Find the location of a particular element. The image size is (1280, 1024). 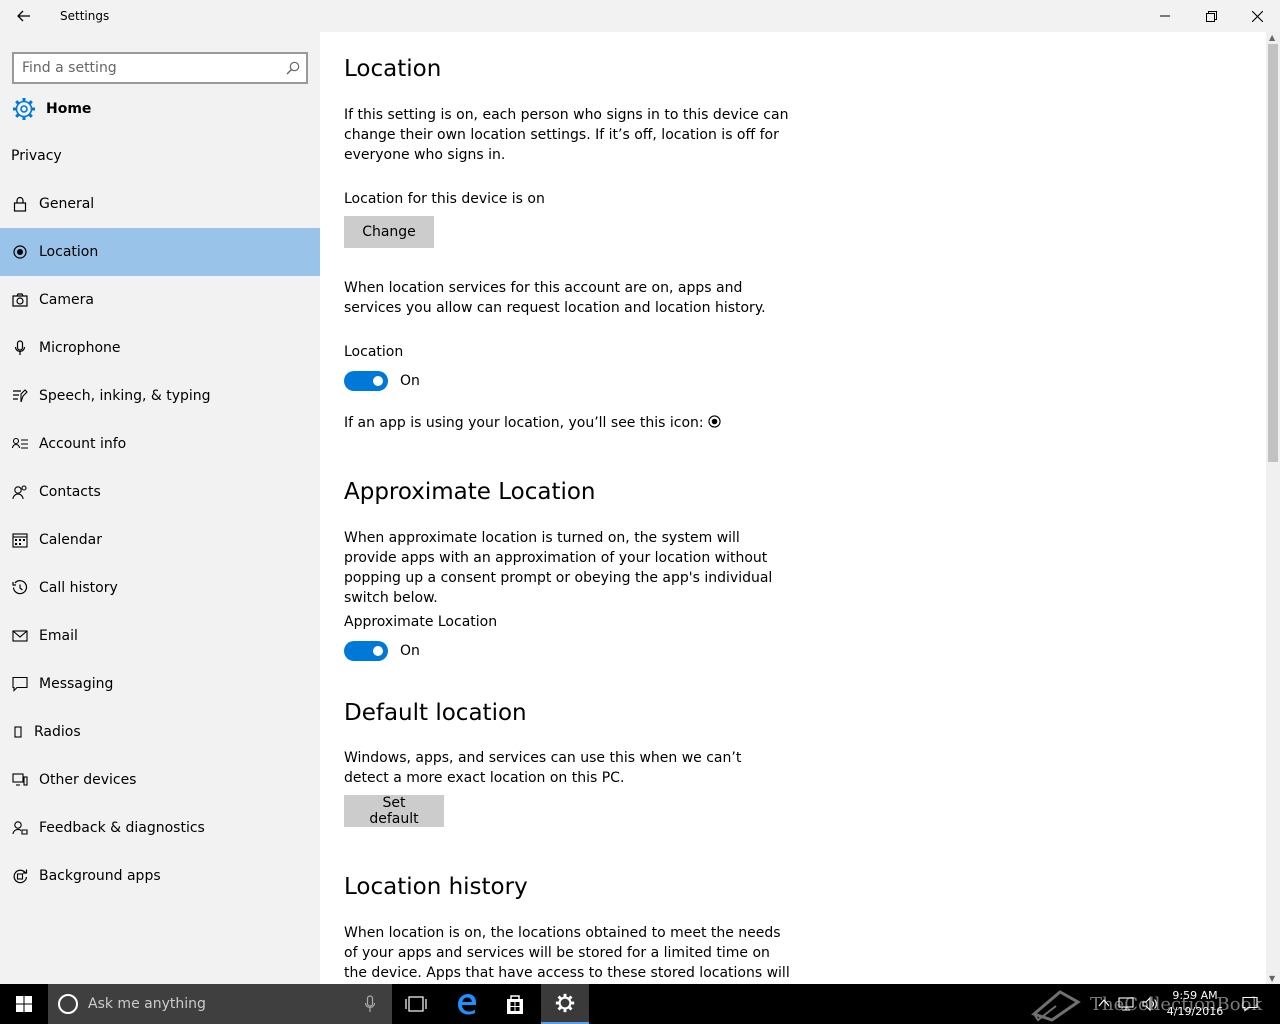

store-button is located at coordinates (515, 1004).